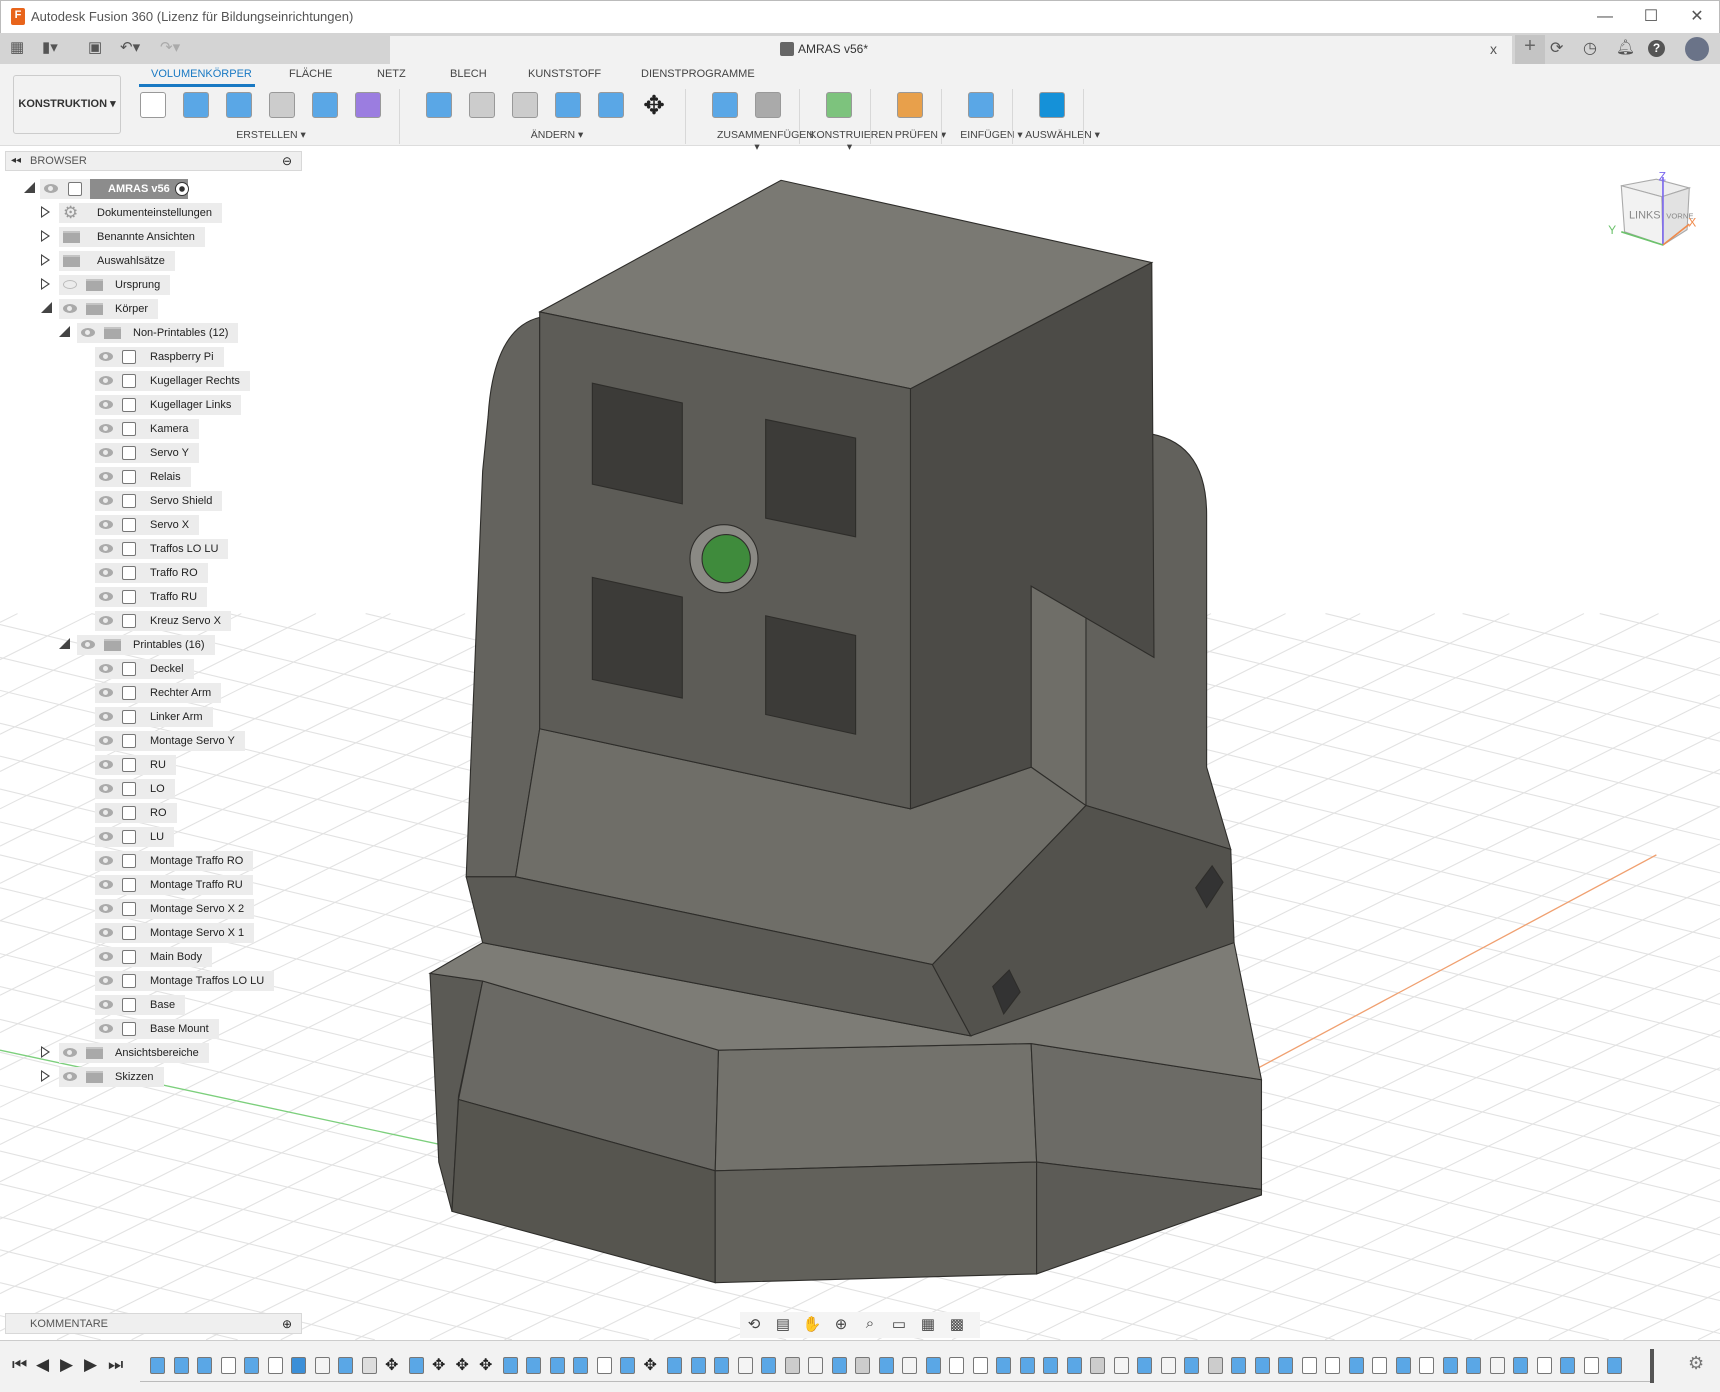 This screenshot has height=1392, width=1720. Describe the element at coordinates (981, 105) in the screenshot. I see `insert-image-icon` at that location.